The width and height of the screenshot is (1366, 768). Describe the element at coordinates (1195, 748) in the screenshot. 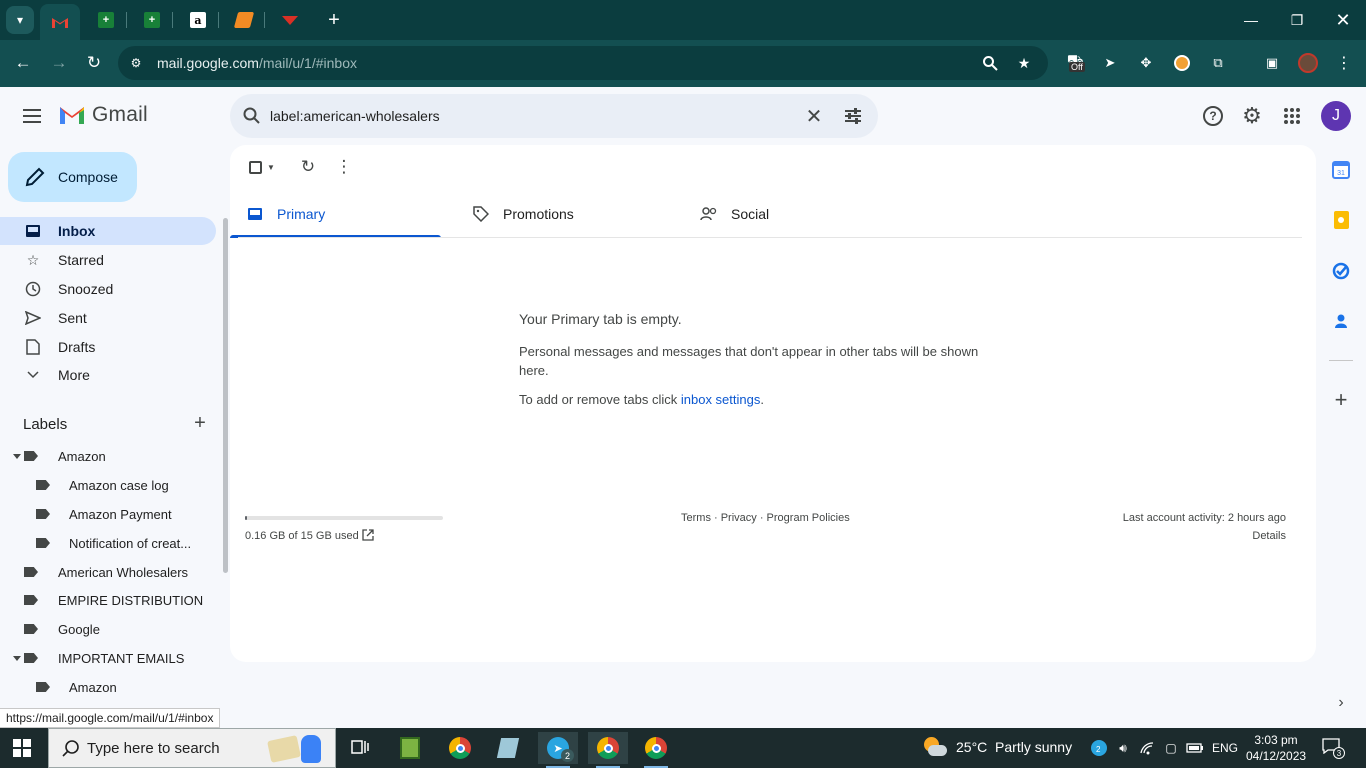

I see `battery-icon` at that location.